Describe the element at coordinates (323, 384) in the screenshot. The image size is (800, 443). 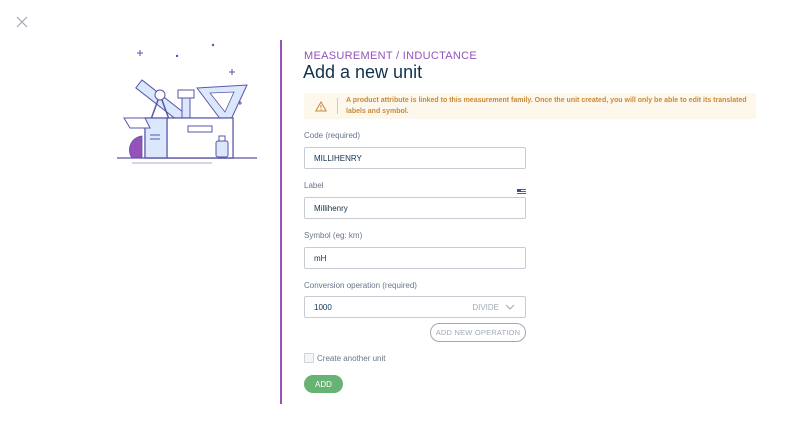
I see `add-button: ADD` at that location.